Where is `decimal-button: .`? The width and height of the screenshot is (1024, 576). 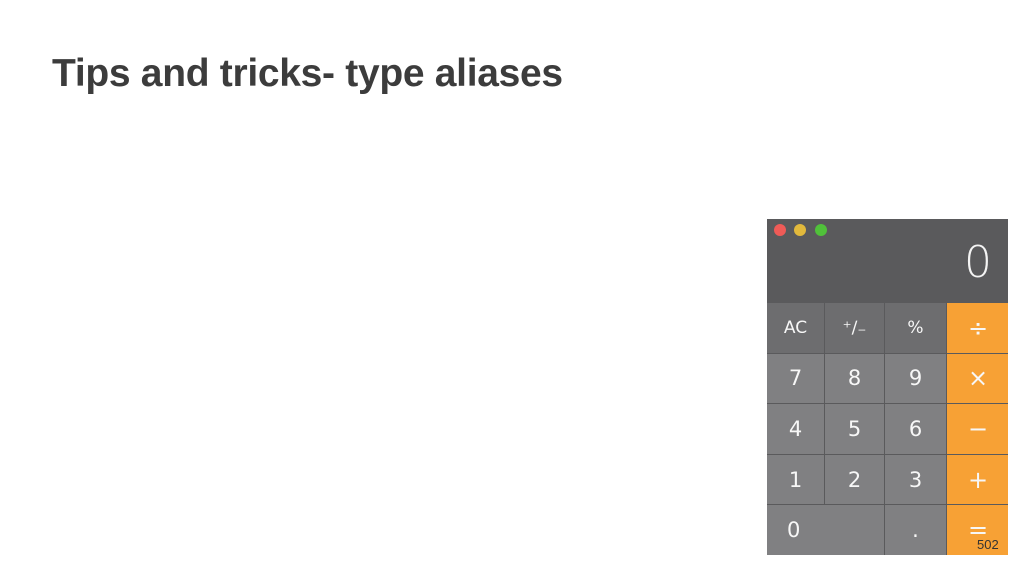
decimal-button: . is located at coordinates (915, 530).